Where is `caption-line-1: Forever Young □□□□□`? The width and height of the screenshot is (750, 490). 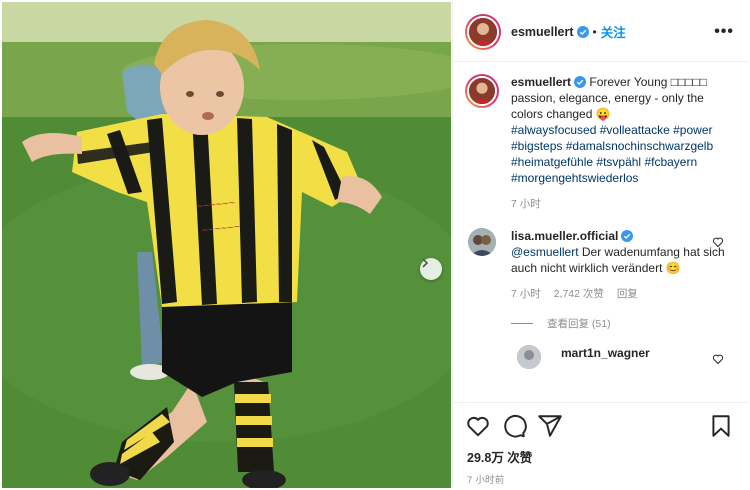 caption-line-1: Forever Young □□□□□ is located at coordinates (646, 82).